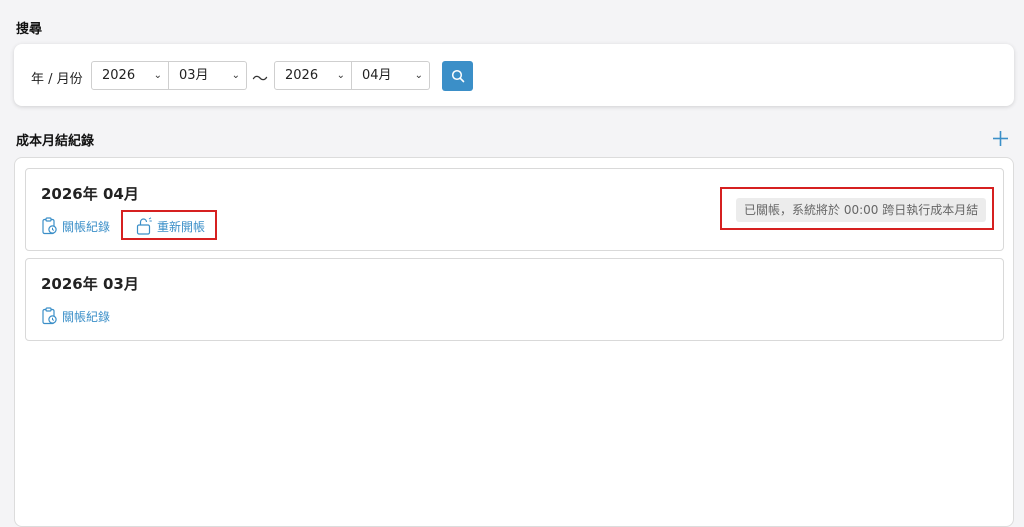 This screenshot has height=527, width=1024. I want to click on from-year-select: 2026 ⌄, so click(130, 75).